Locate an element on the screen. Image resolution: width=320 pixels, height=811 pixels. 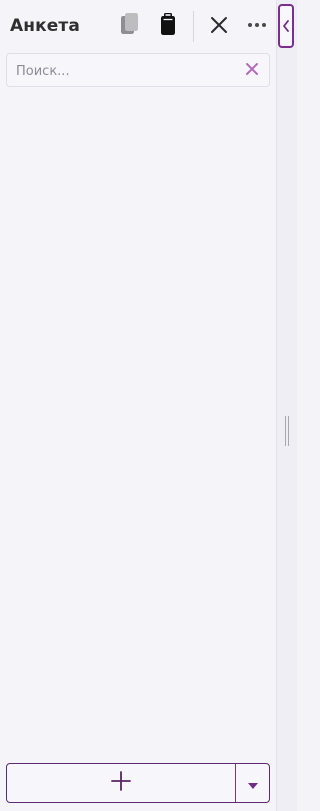
panel-title: Анкета is located at coordinates (45, 26).